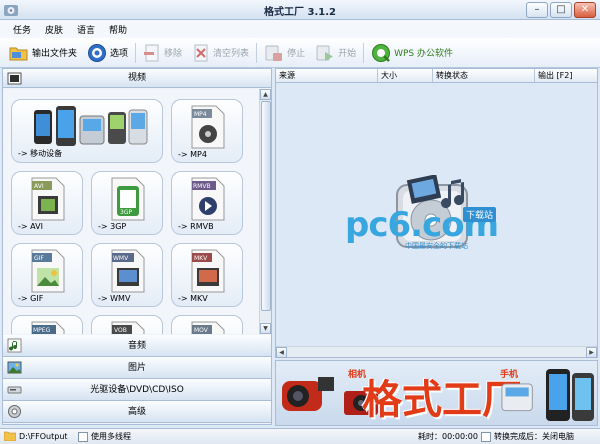  I want to click on category-picture: 图片, so click(137, 368).